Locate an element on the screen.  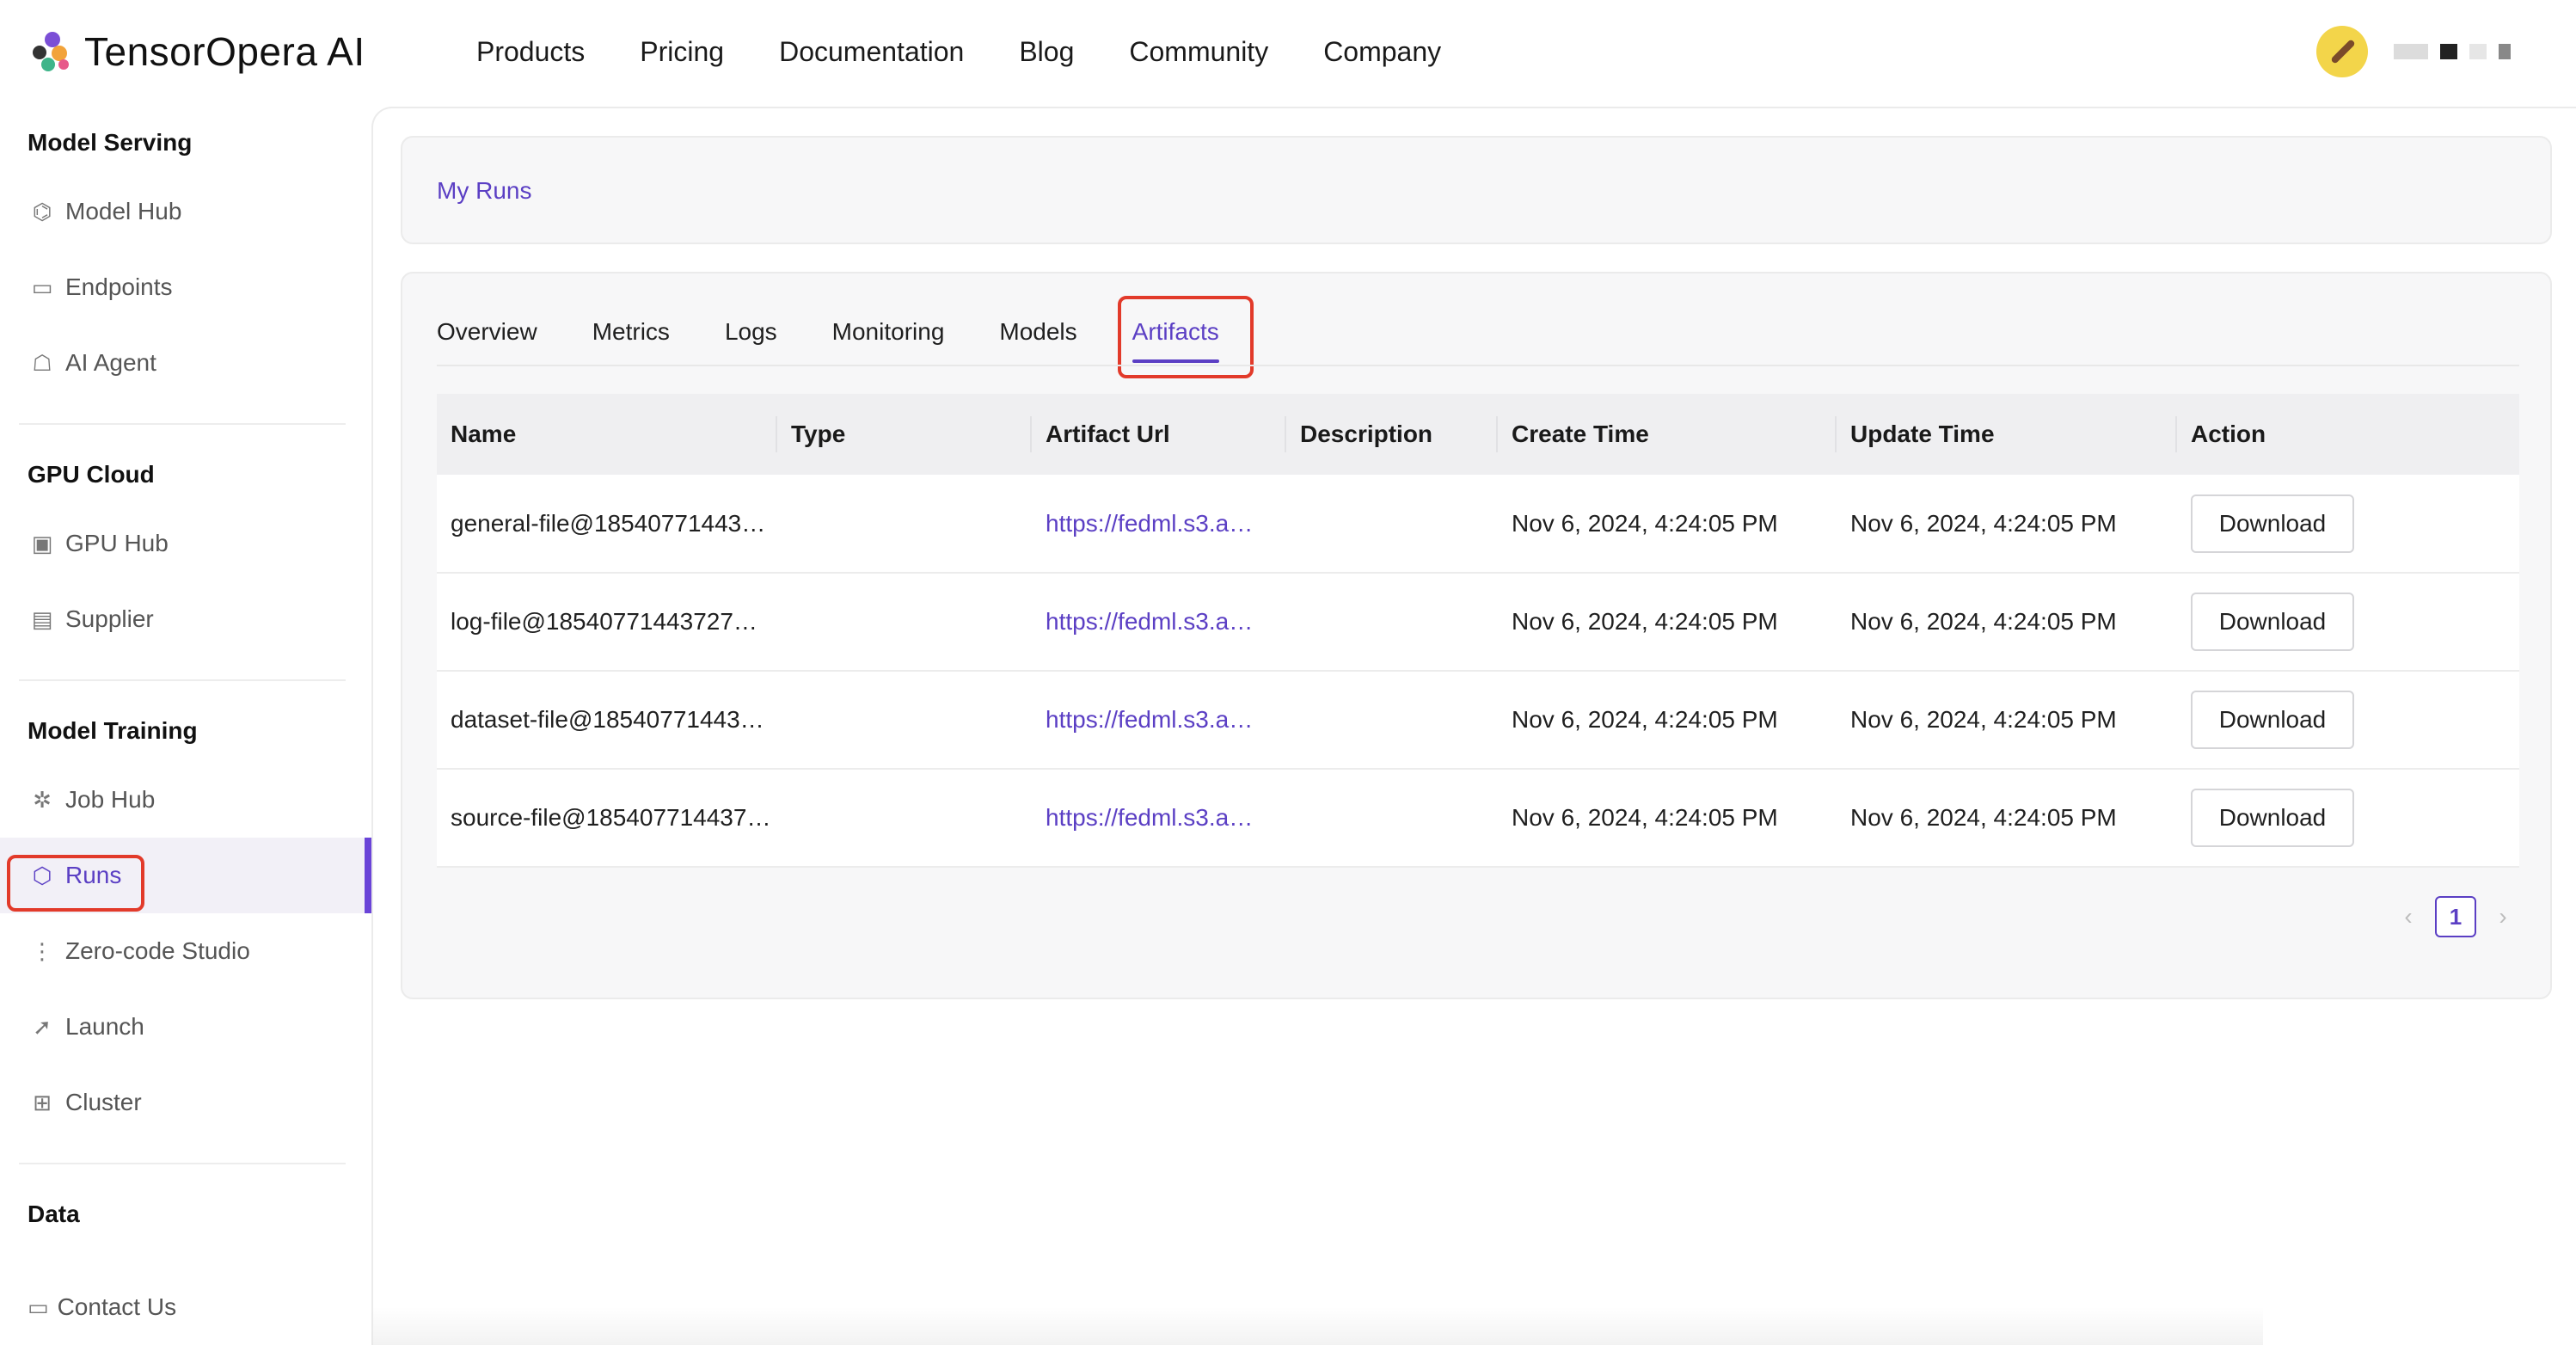
cluster-icon: ⊞ is located at coordinates (42, 1102).